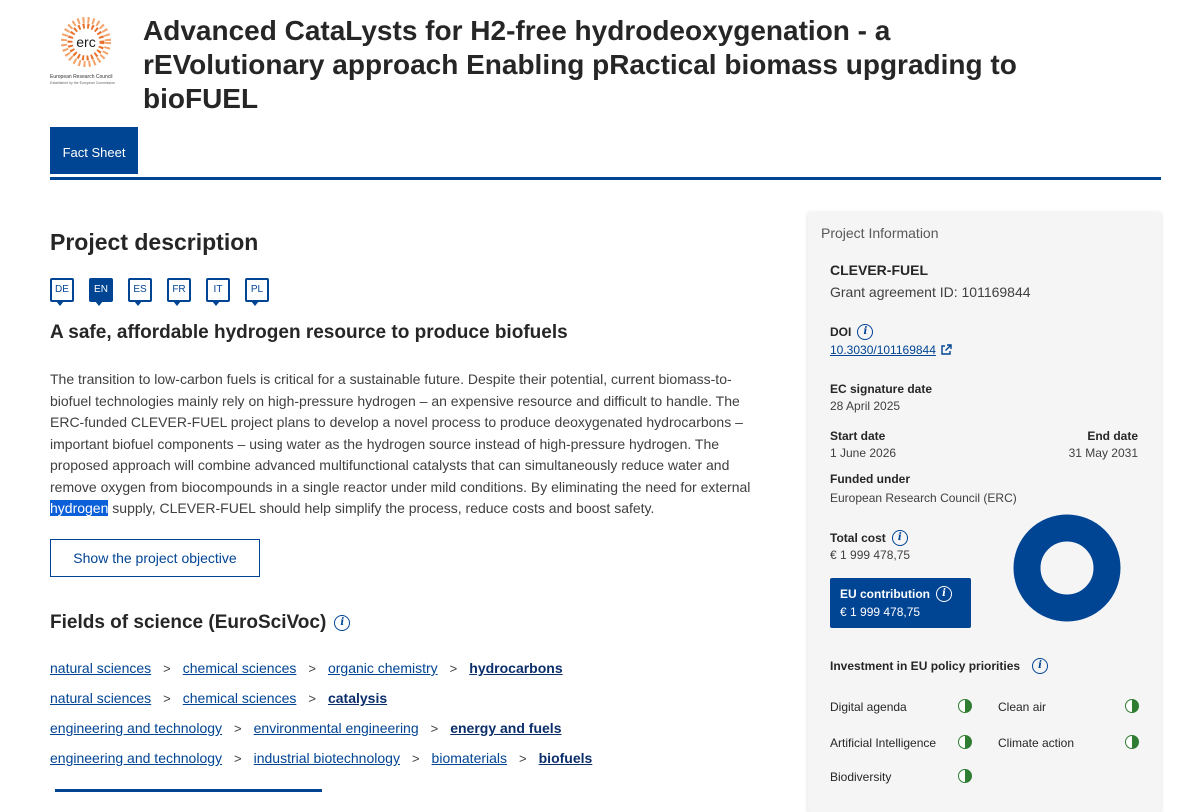 The width and height of the screenshot is (1200, 812). Describe the element at coordinates (357, 698) in the screenshot. I see `fos-link-leaf: catalysis` at that location.